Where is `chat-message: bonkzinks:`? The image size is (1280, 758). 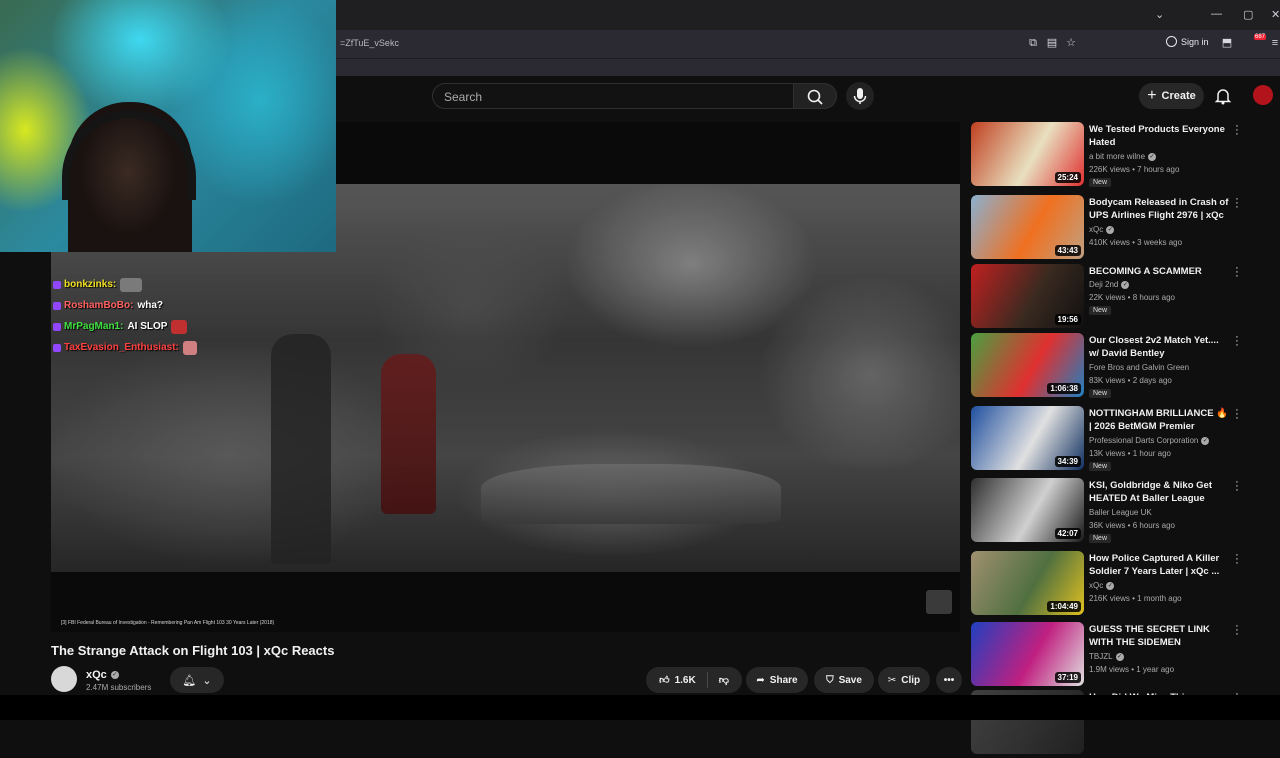
chat-message: bonkzinks: is located at coordinates (153, 284).